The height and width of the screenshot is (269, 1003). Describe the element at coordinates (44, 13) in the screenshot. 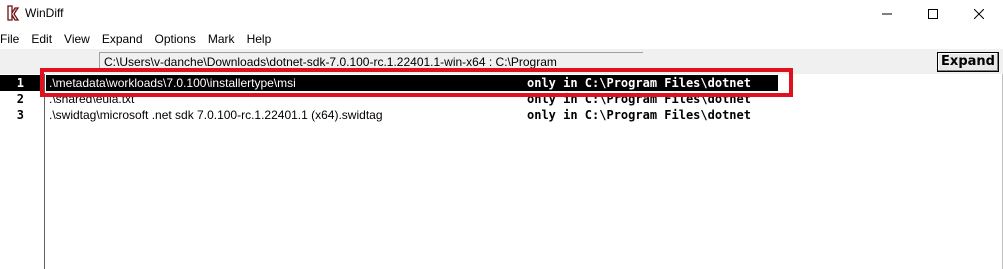

I see `window-title: WinDiff` at that location.